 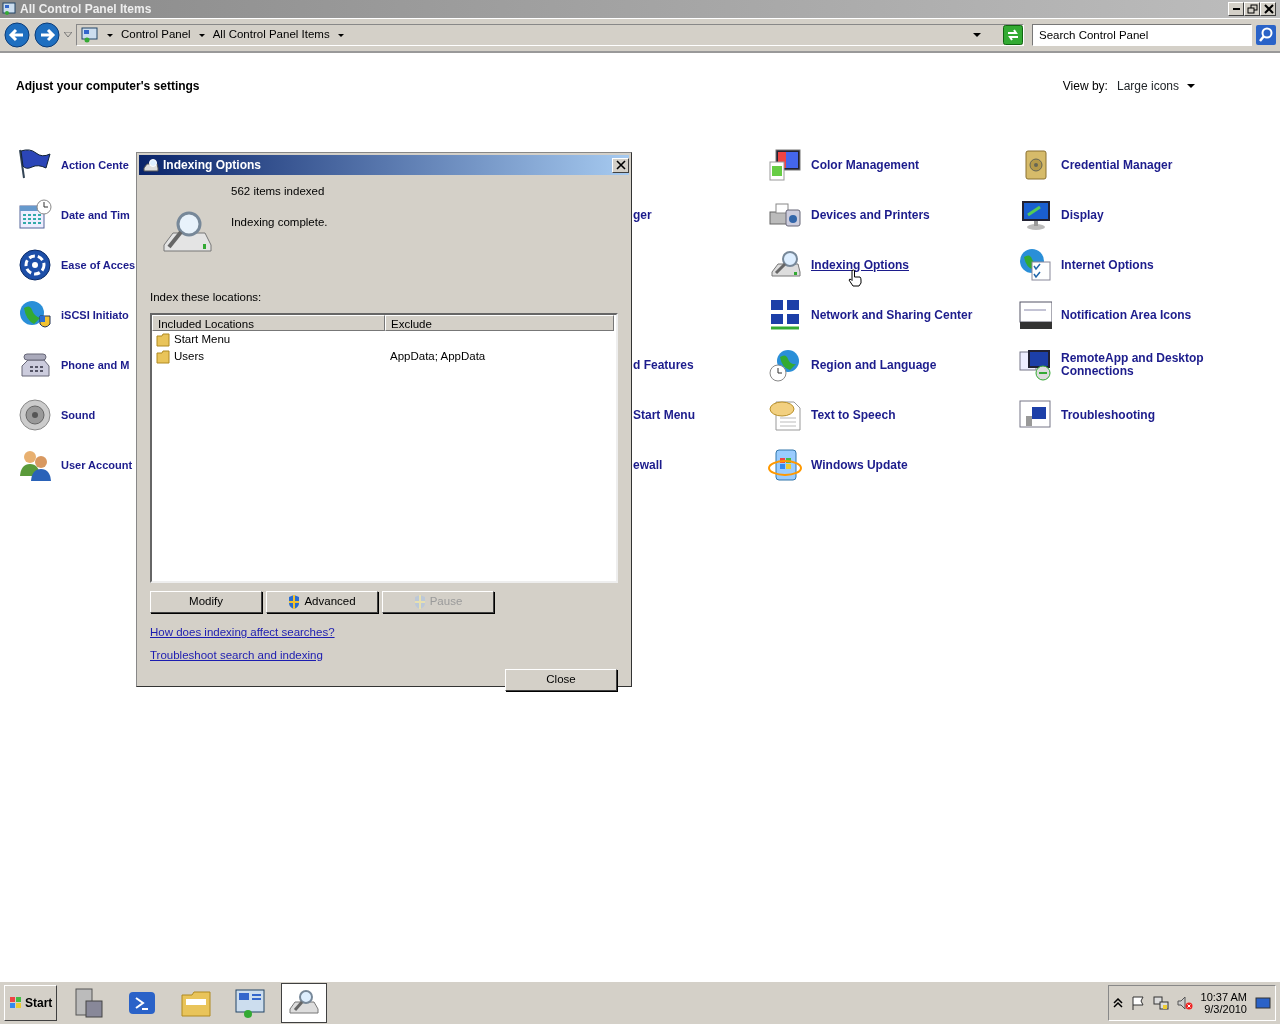 What do you see at coordinates (95, 315) in the screenshot?
I see `settings-item-link: iSCSI Initiato` at bounding box center [95, 315].